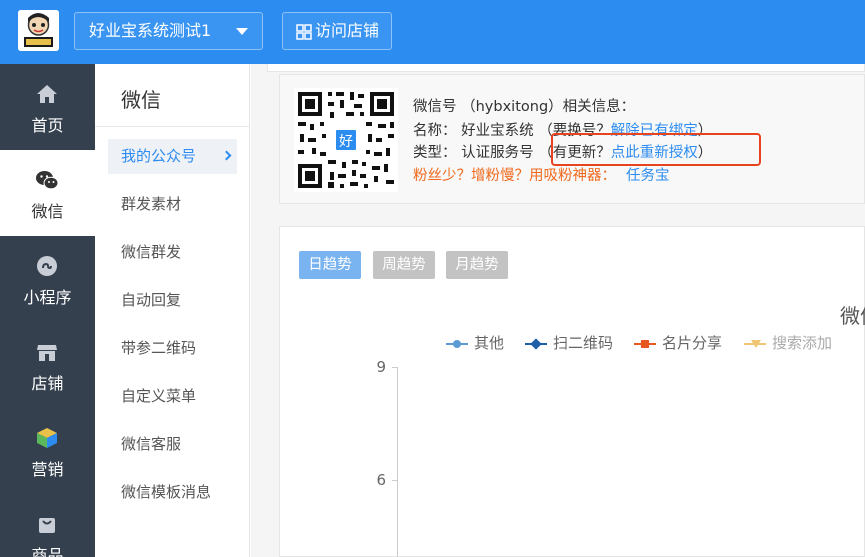  I want to click on promo-text: 粉丝少？增粉慢？用吸粉神器：, so click(514, 176).